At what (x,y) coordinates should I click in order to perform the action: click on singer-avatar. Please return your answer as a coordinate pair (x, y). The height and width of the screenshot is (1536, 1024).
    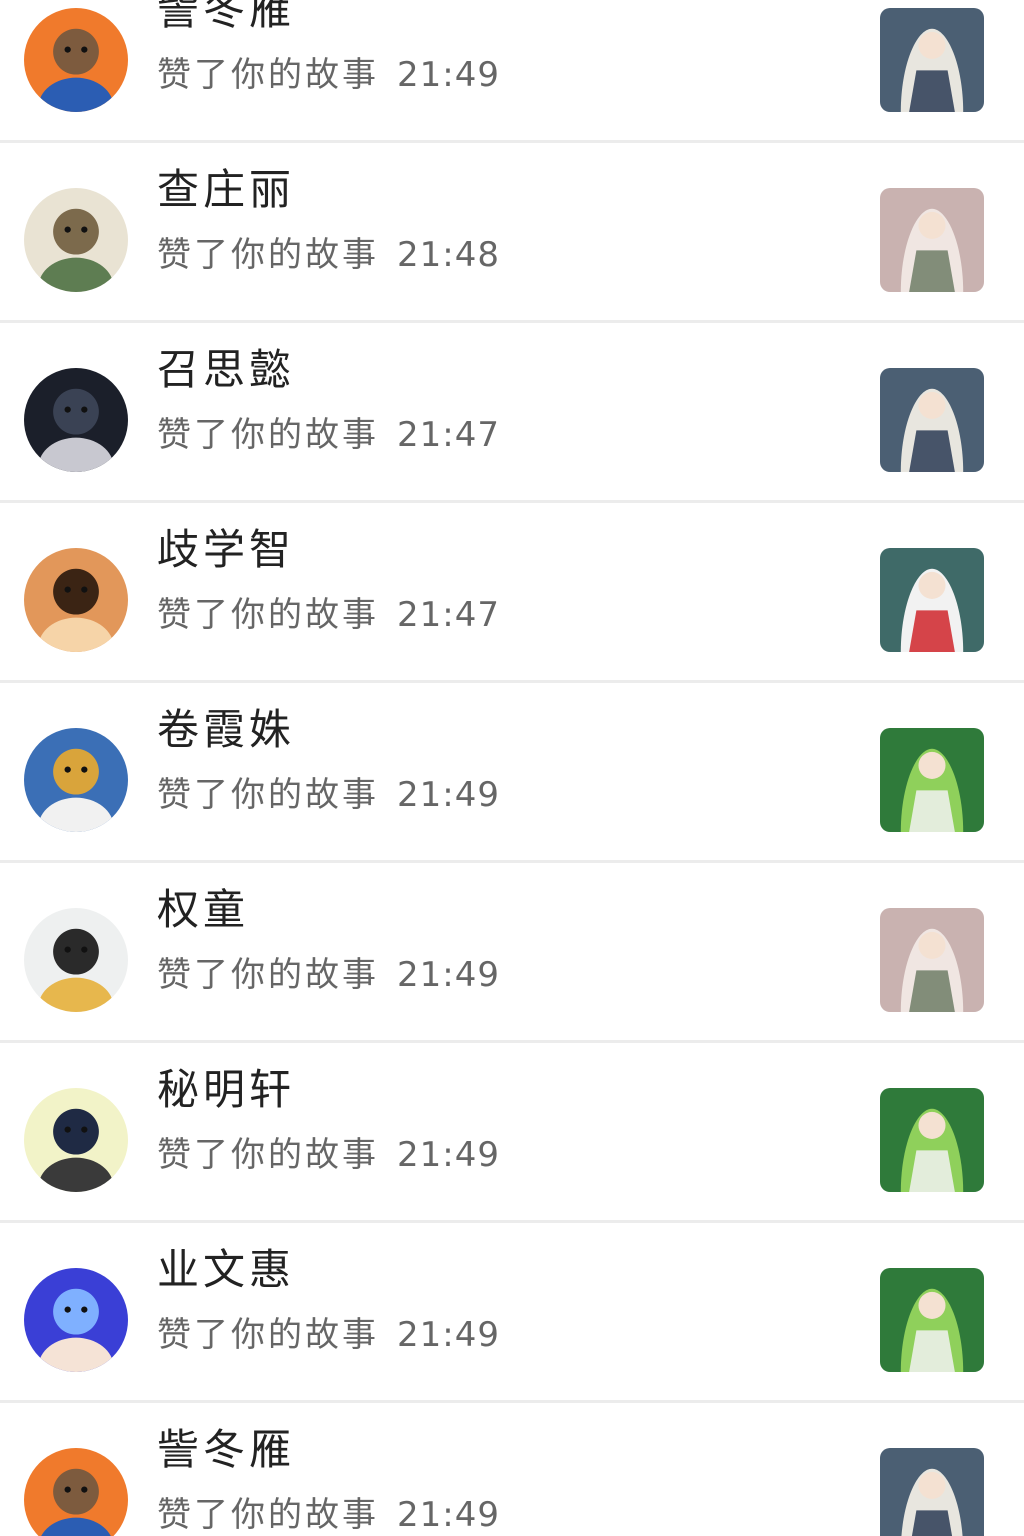
    Looking at the image, I should click on (76, 1320).